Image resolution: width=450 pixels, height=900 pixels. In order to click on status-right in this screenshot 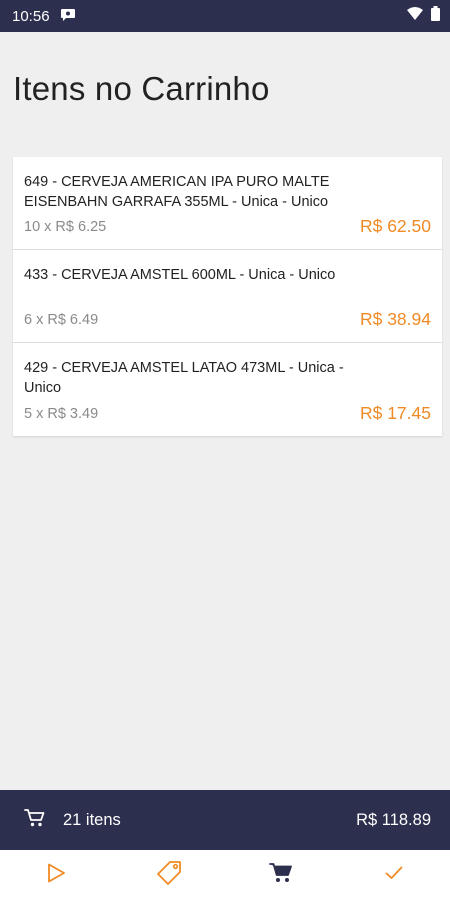, I will do `click(423, 16)`.